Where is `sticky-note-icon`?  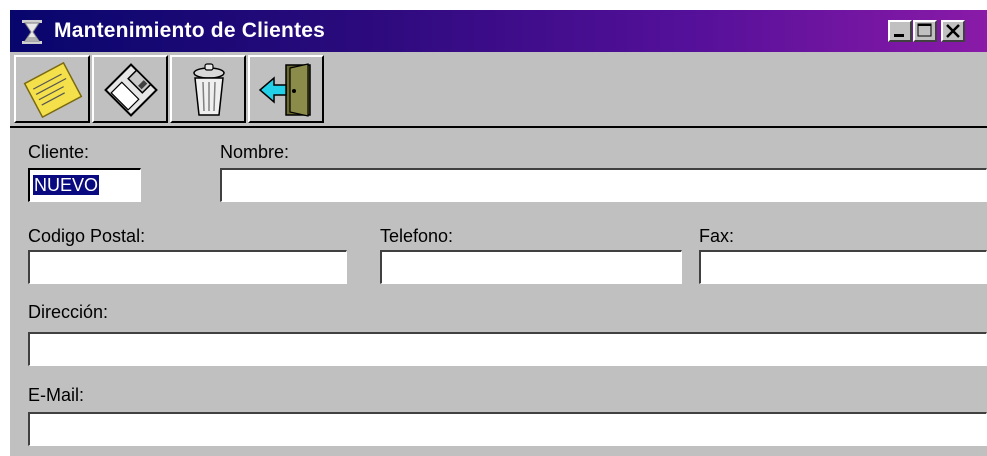
sticky-note-icon is located at coordinates (53, 90).